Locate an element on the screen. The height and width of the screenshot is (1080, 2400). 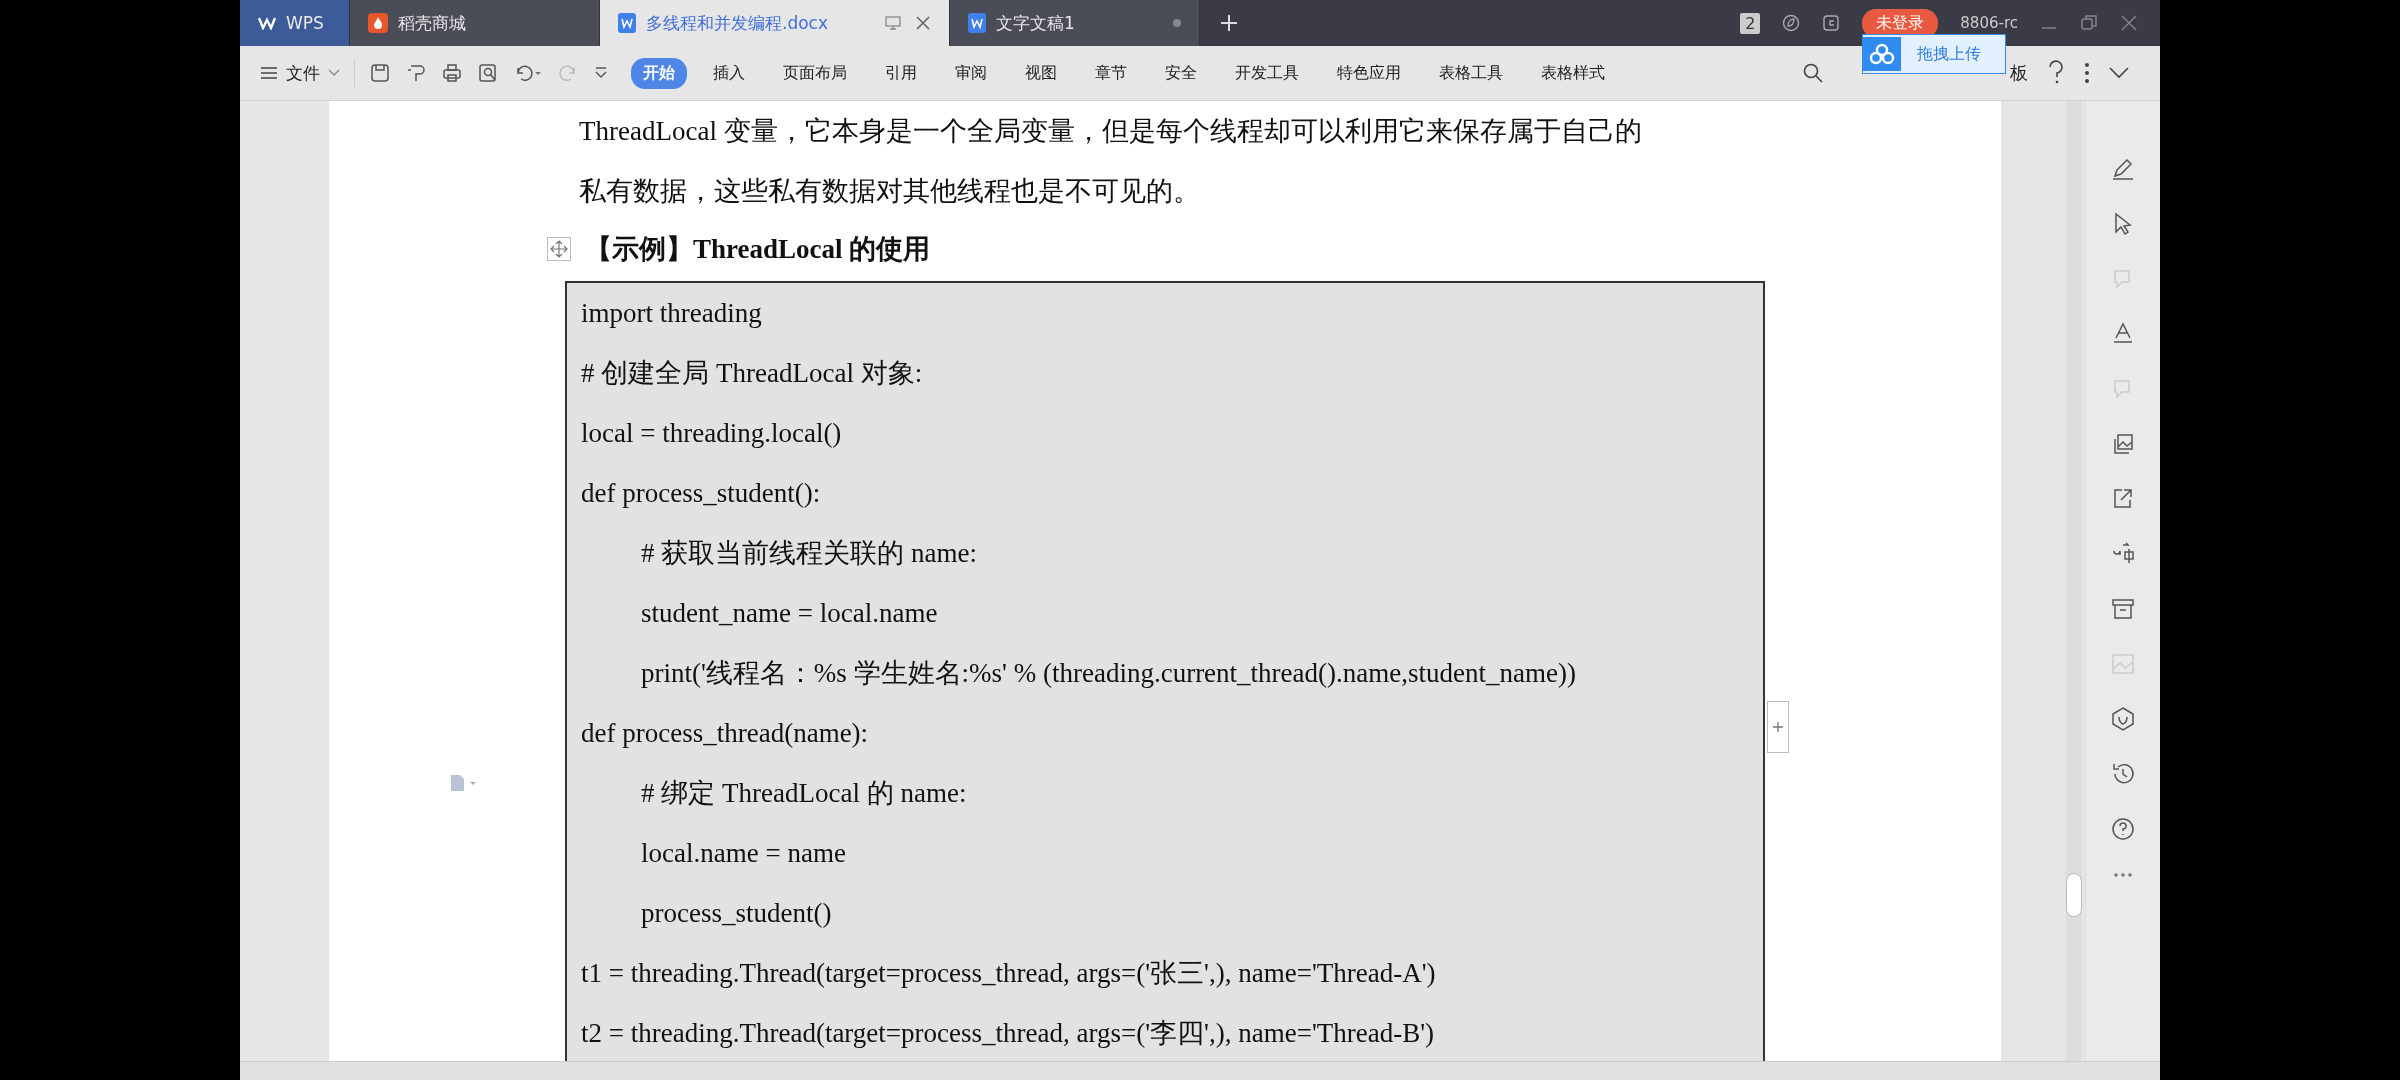
upload-popup: 拖拽上传 is located at coordinates (1934, 54).